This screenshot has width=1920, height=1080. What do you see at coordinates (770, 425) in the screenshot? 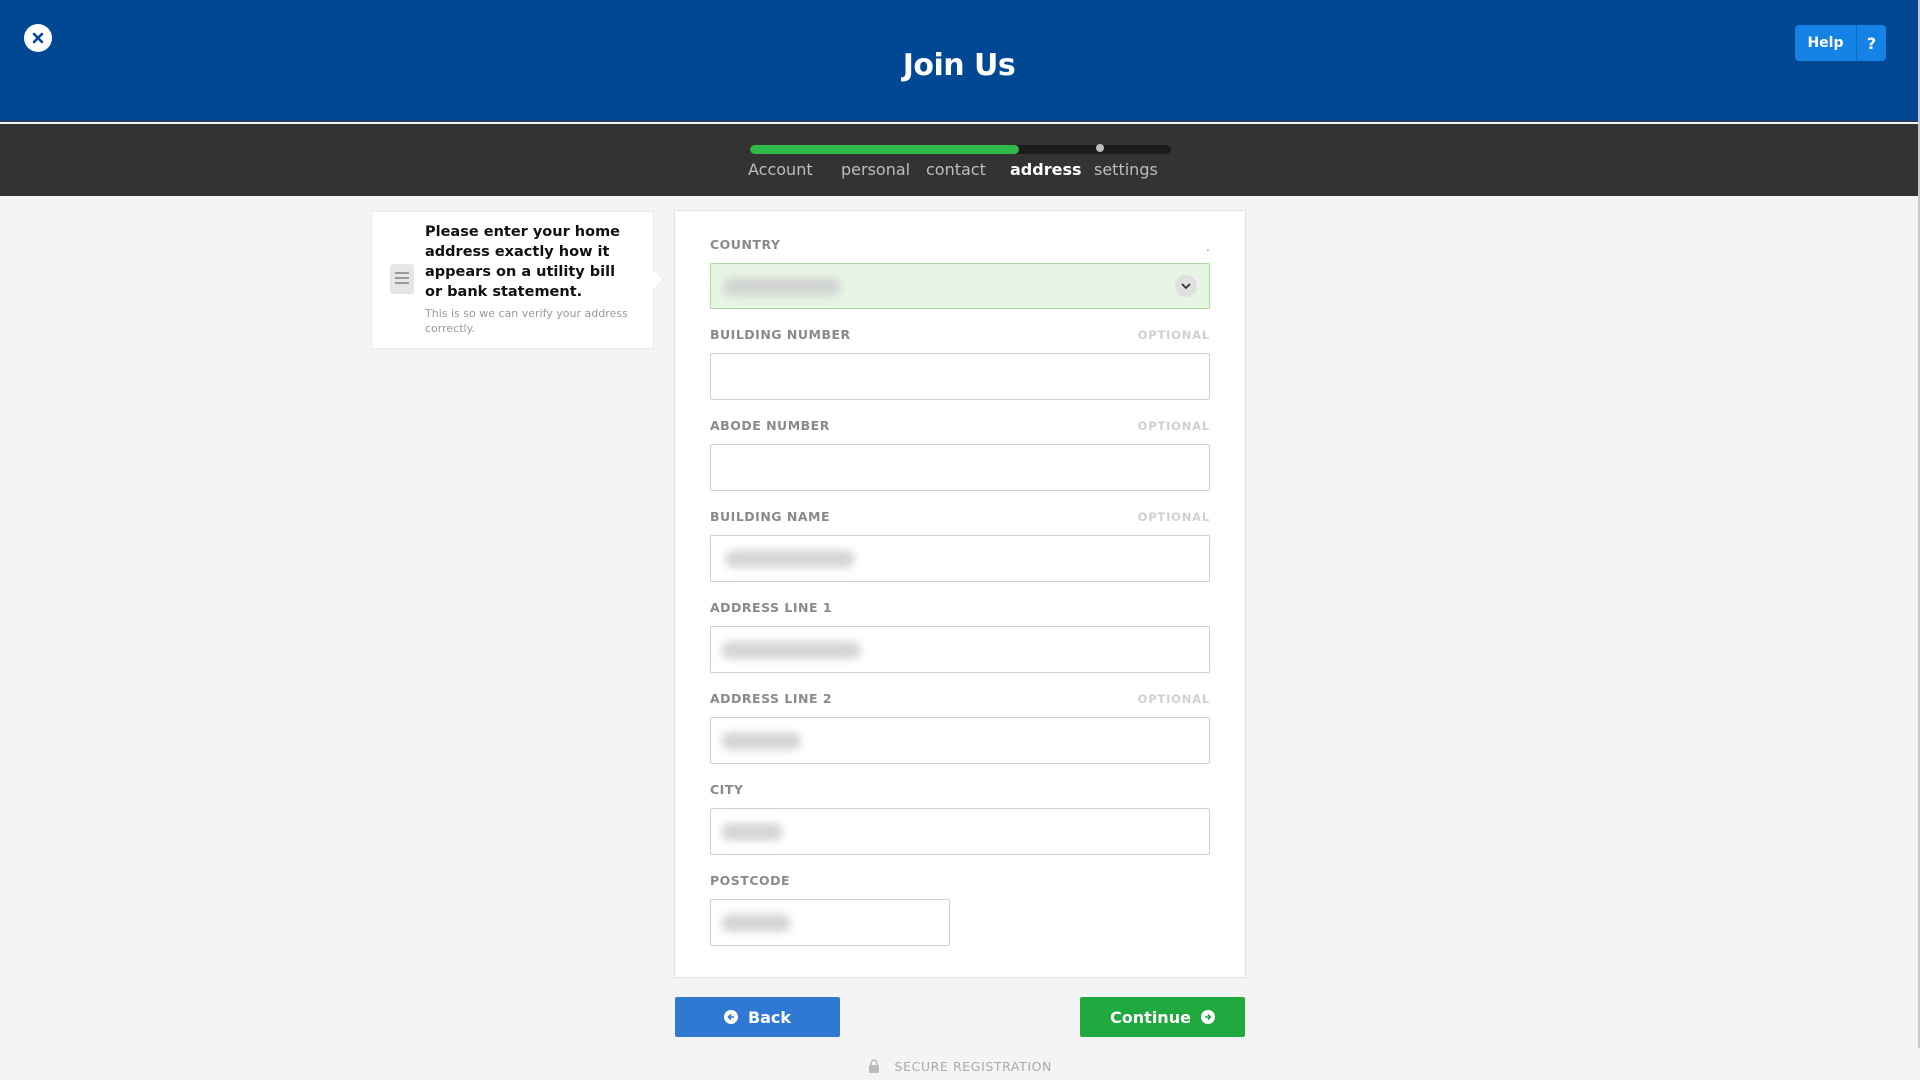
I see `abode-number-label: ABODE NUMBER` at bounding box center [770, 425].